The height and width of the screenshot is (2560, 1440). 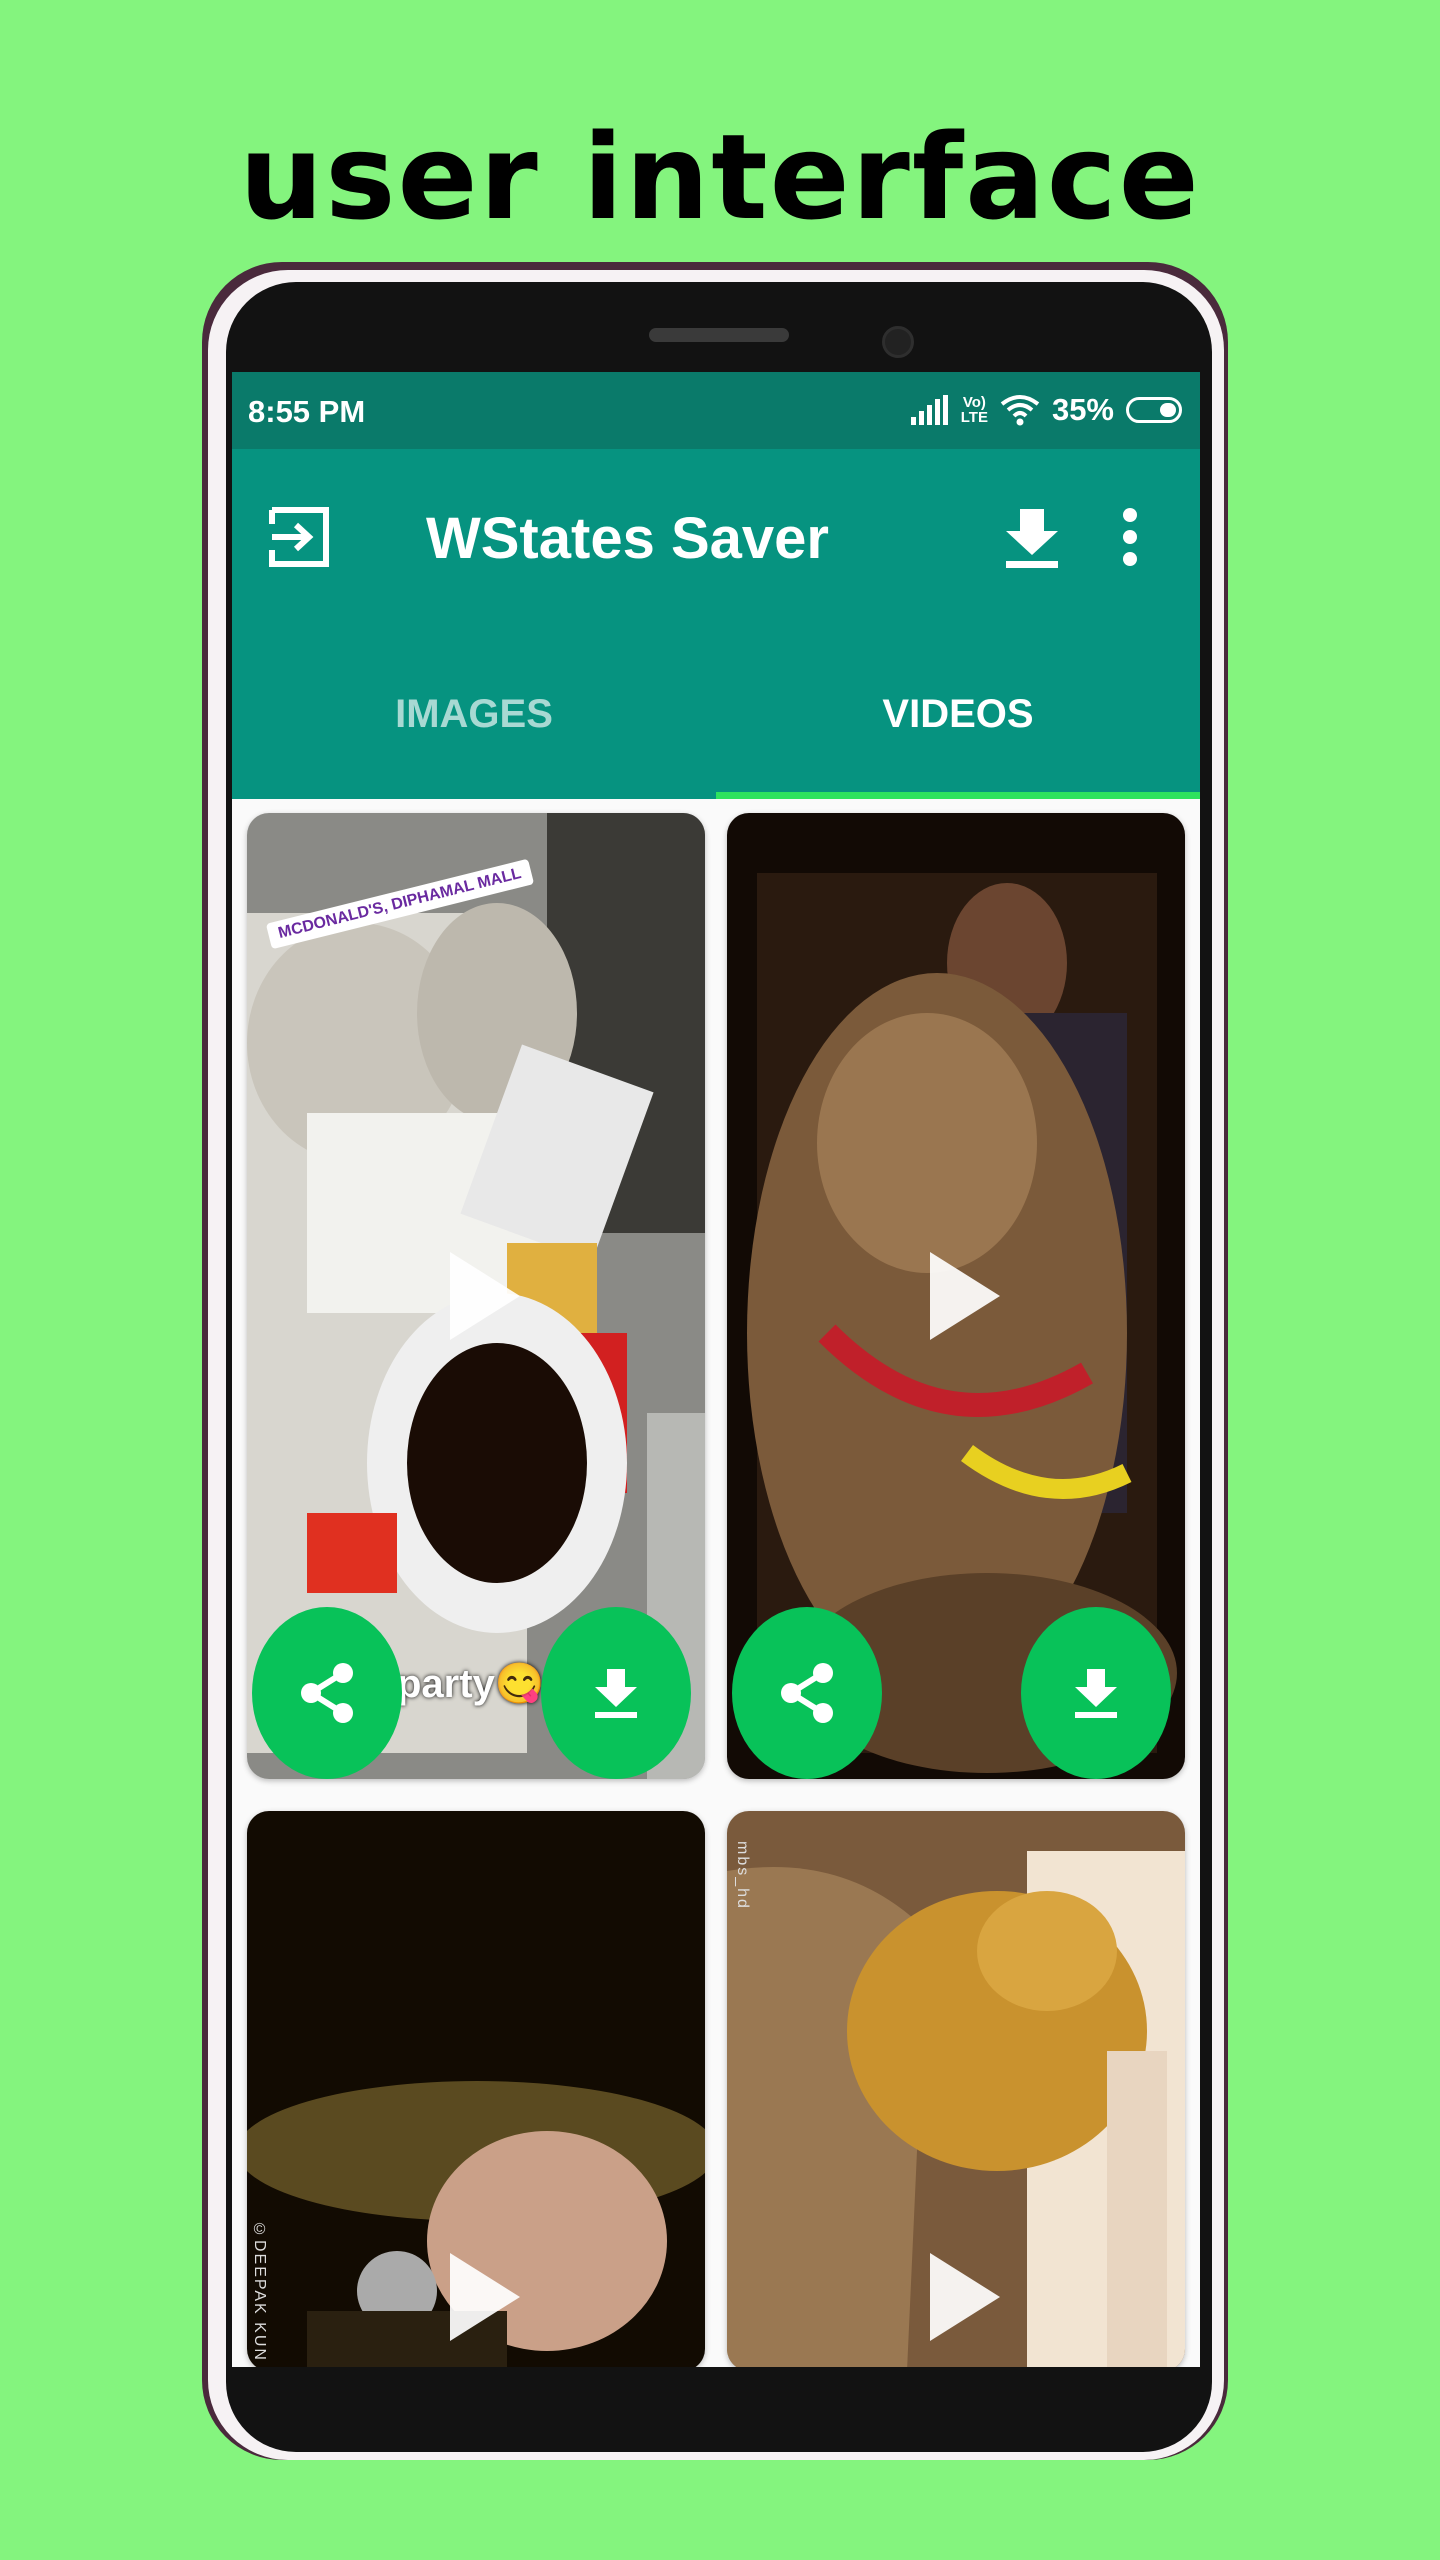 What do you see at coordinates (471, 1684) in the screenshot?
I see `video-caption: party😋` at bounding box center [471, 1684].